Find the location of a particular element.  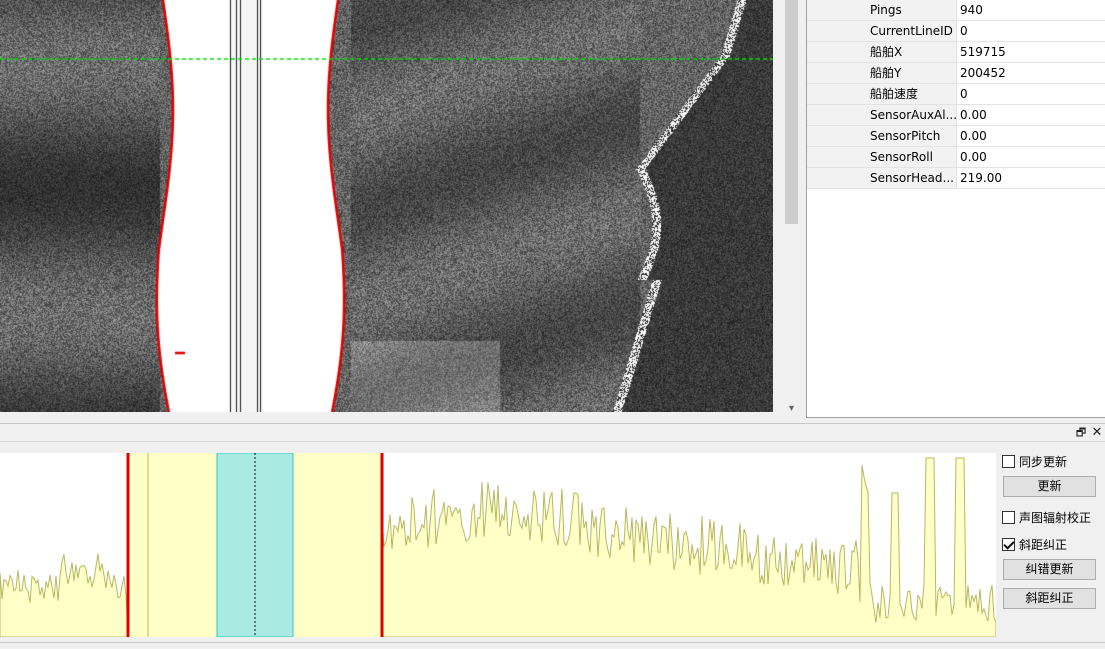

update-button: 更新 is located at coordinates (1049, 486).